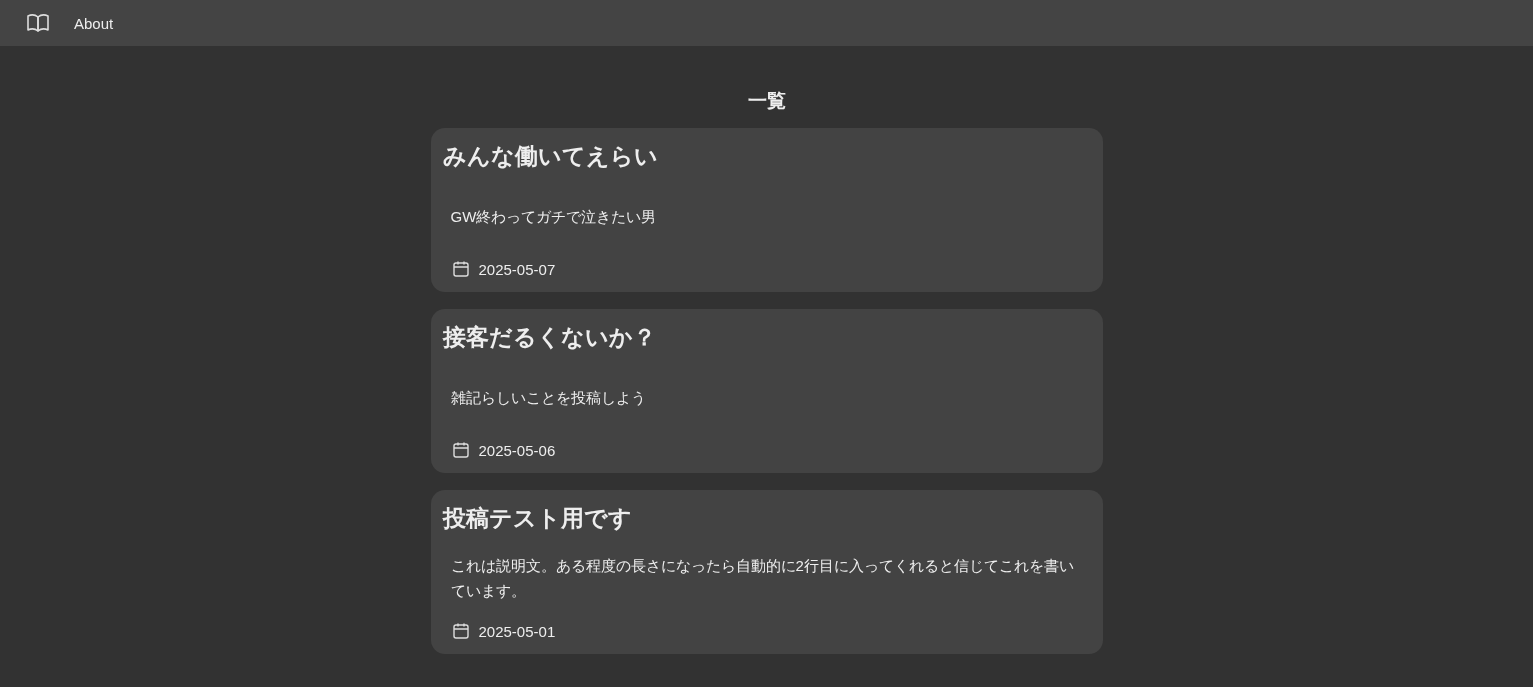  Describe the element at coordinates (517, 269) in the screenshot. I see `post-date: 2025-05-07` at that location.